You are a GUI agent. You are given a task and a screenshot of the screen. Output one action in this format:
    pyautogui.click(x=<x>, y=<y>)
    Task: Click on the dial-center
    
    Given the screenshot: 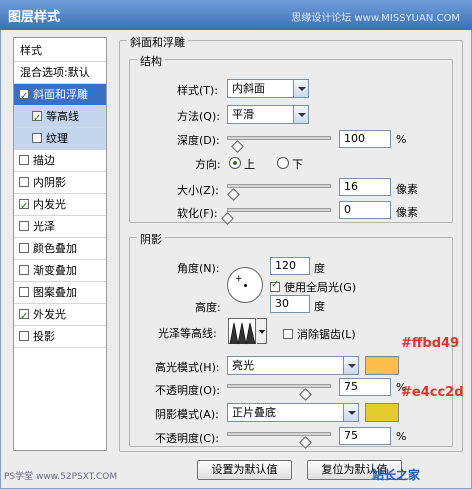 What is the action you would take?
    pyautogui.click(x=245, y=285)
    